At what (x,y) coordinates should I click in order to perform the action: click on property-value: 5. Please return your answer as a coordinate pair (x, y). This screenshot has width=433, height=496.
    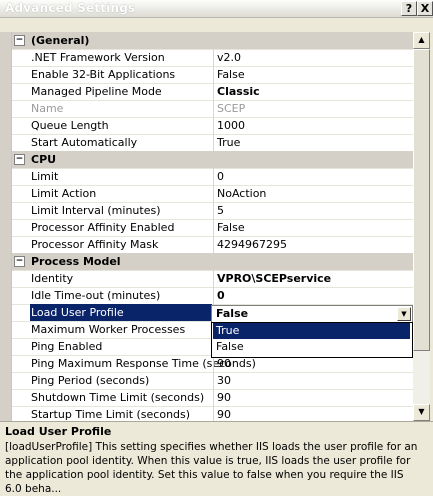
    Looking at the image, I should click on (220, 210).